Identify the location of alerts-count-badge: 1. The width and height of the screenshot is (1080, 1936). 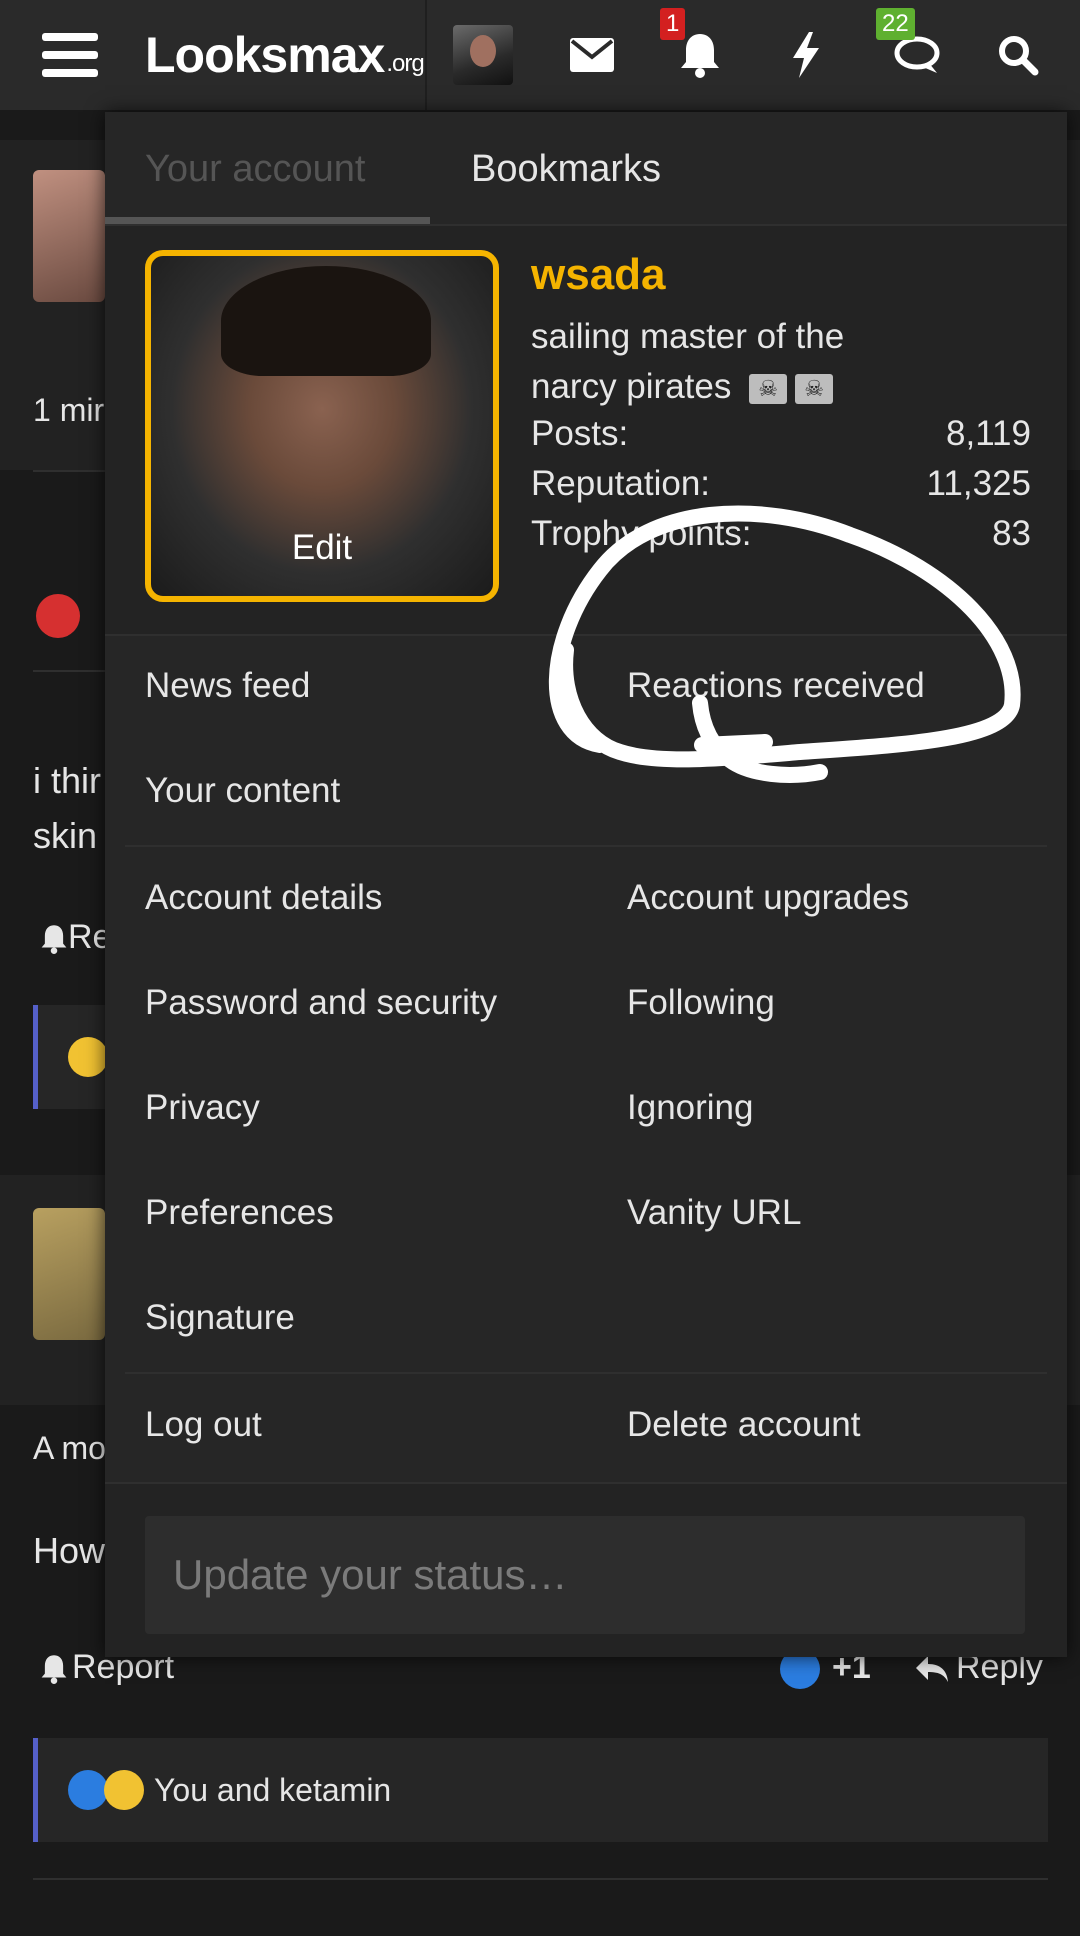
(673, 24).